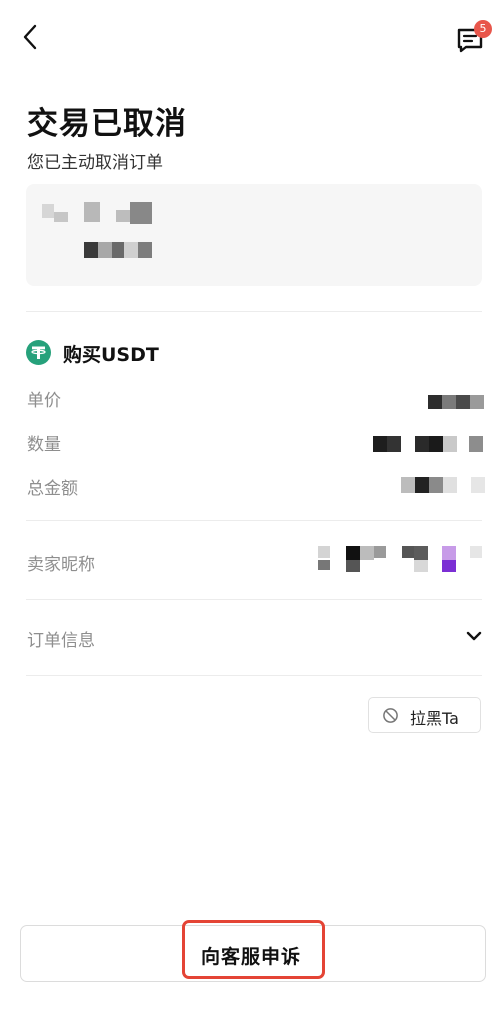 Image resolution: width=500 pixels, height=1022 pixels. I want to click on nav-bar: 5, so click(250, 37).